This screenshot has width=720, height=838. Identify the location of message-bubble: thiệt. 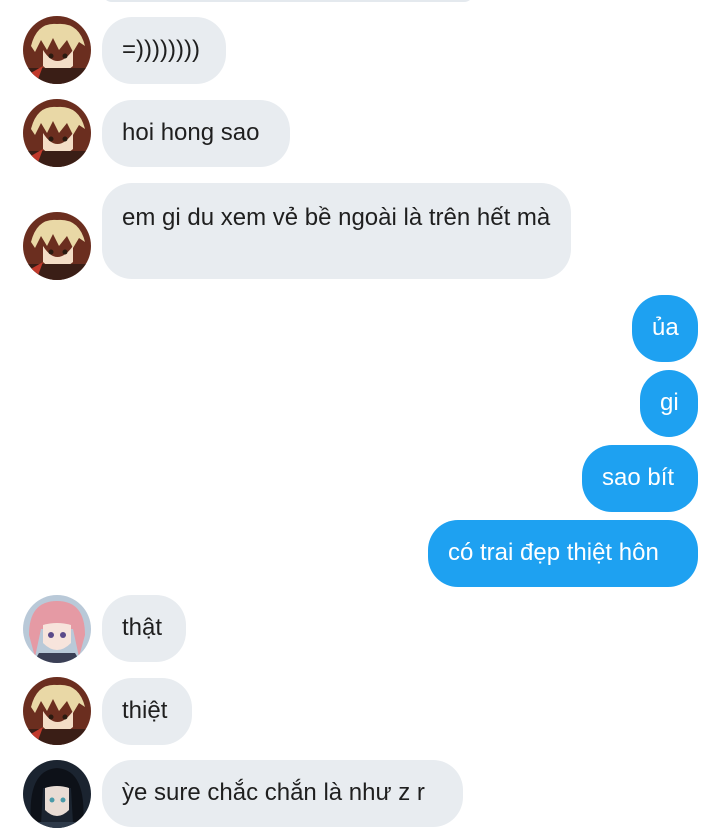
(147, 711).